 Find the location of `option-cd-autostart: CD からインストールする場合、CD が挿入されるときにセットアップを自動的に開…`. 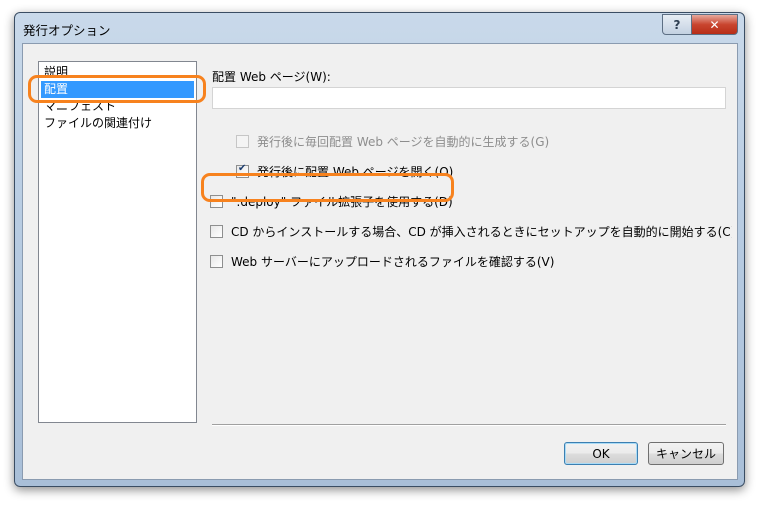

option-cd-autostart: CD からインストールする場合、CD が挿入されるときにセットアップを自動的に開… is located at coordinates (471, 231).